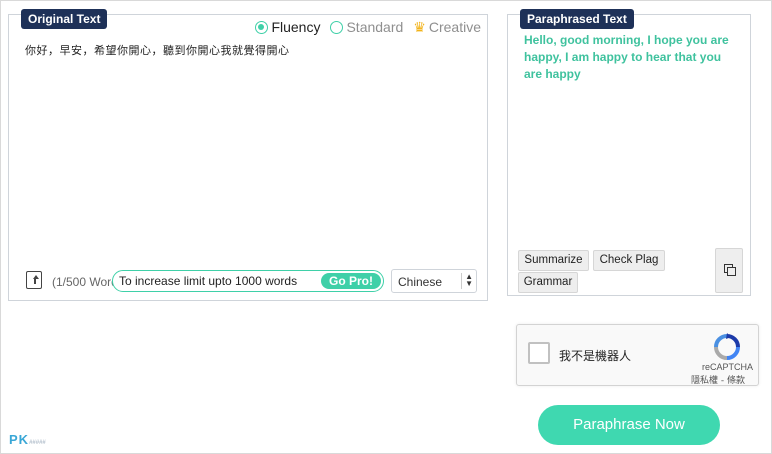 The height and width of the screenshot is (454, 772). Describe the element at coordinates (637, 355) in the screenshot. I see `recaptcha-widget: 我不是機器人 reCAPTCHA 隱私權 - 條款` at that location.